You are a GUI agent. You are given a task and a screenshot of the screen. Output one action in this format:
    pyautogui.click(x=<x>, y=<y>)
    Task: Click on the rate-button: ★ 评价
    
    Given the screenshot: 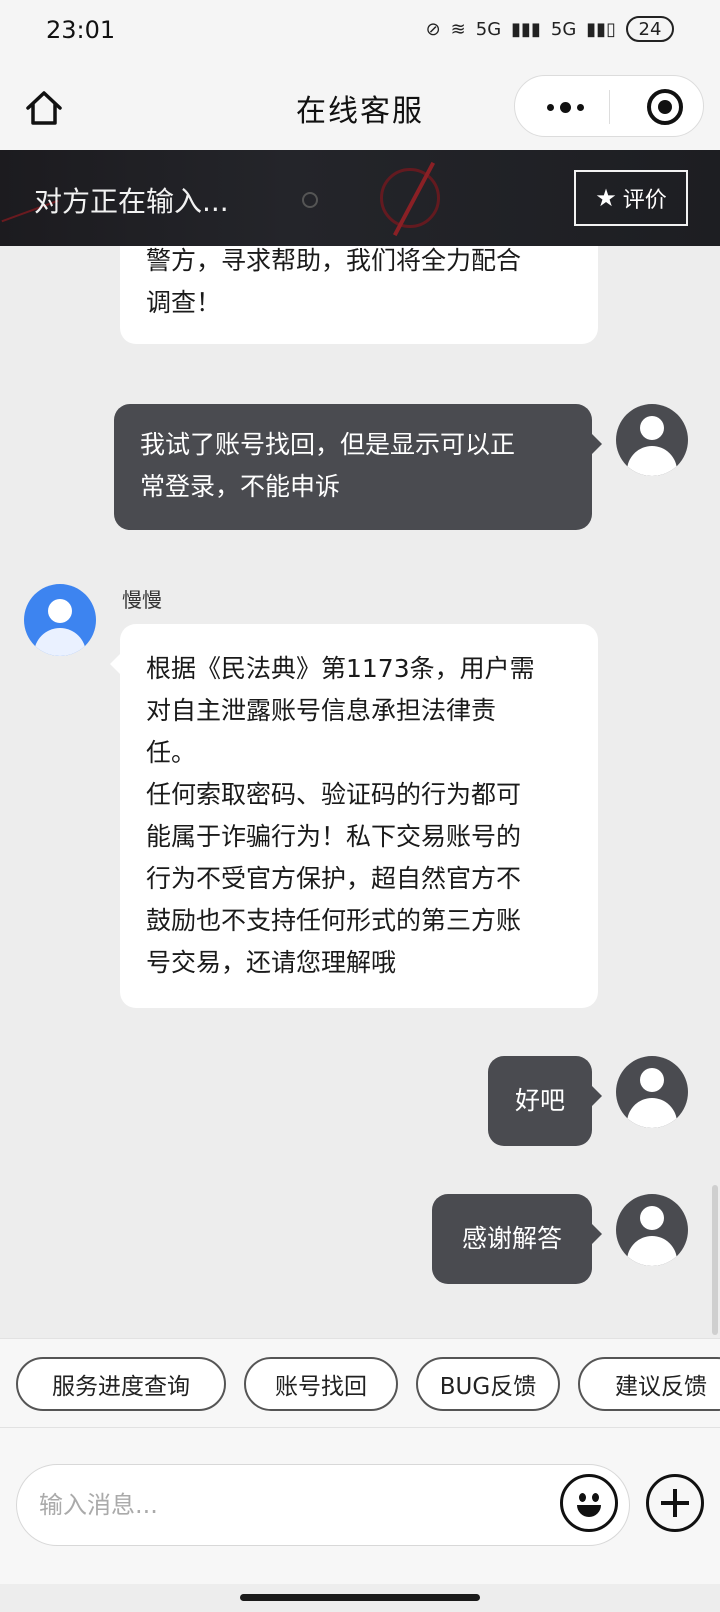 What is the action you would take?
    pyautogui.click(x=631, y=198)
    